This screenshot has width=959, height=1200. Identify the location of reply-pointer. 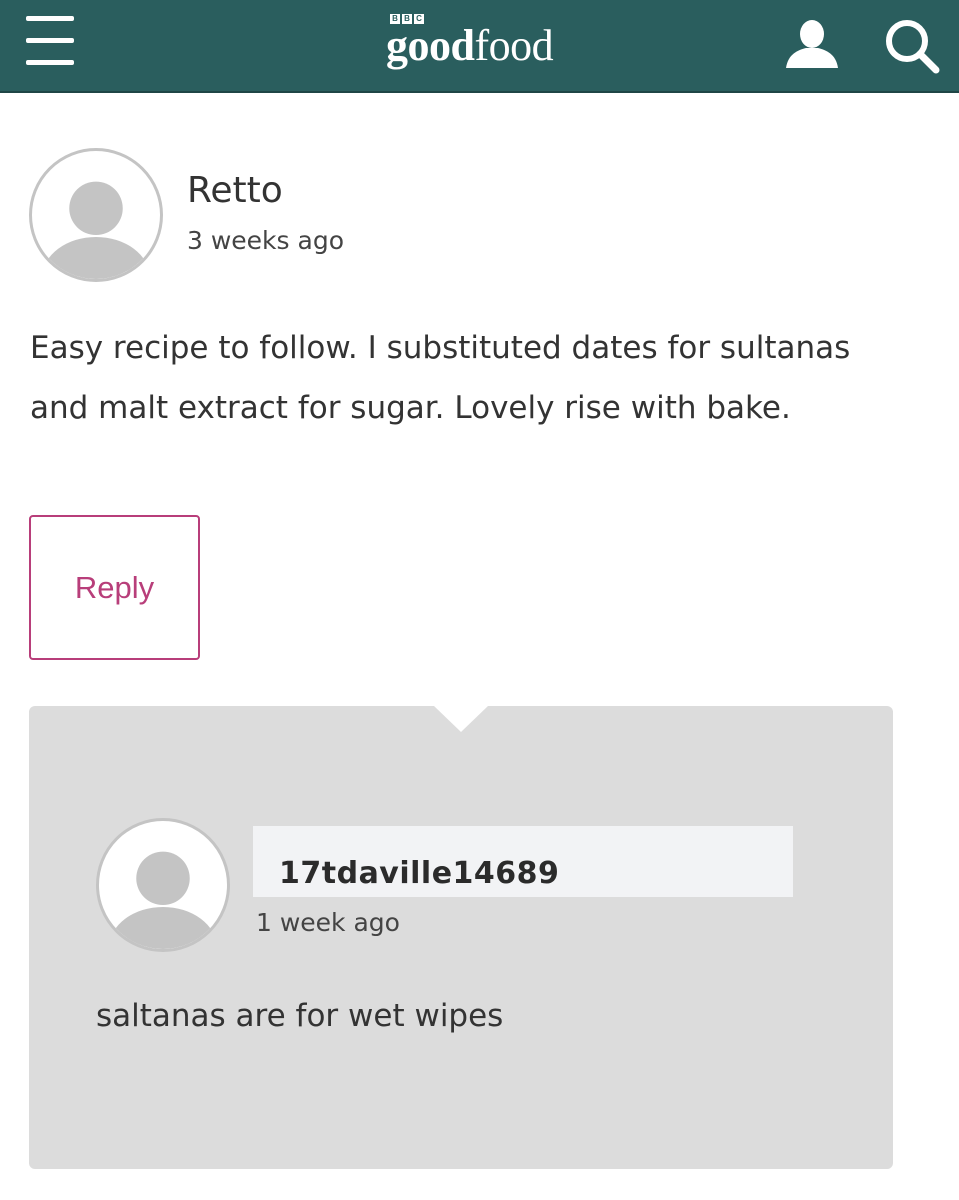
(461, 719).